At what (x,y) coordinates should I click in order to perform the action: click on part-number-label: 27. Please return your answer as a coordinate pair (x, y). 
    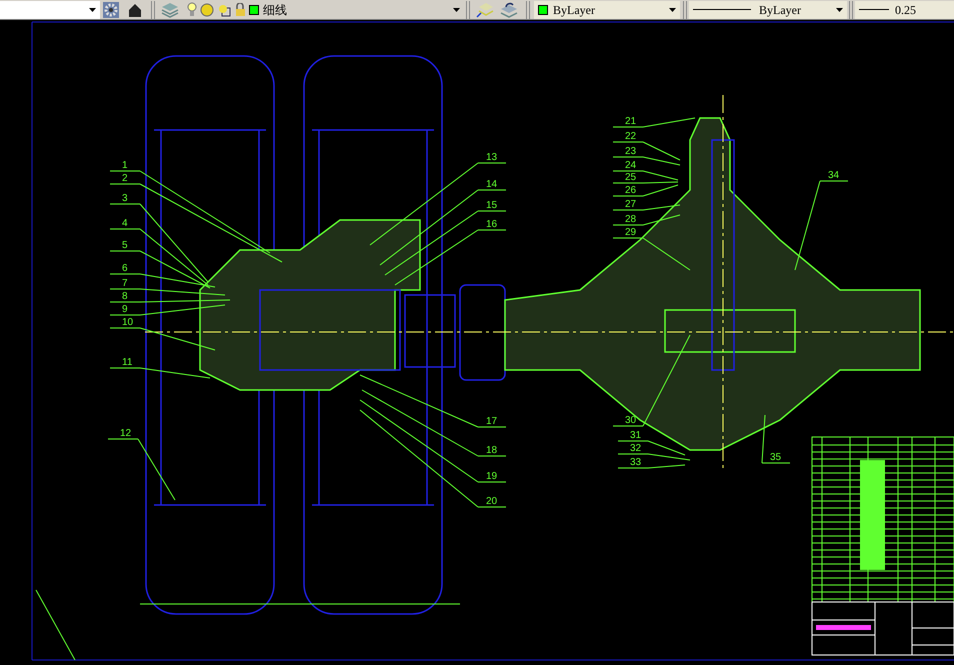
    Looking at the image, I should click on (630, 204).